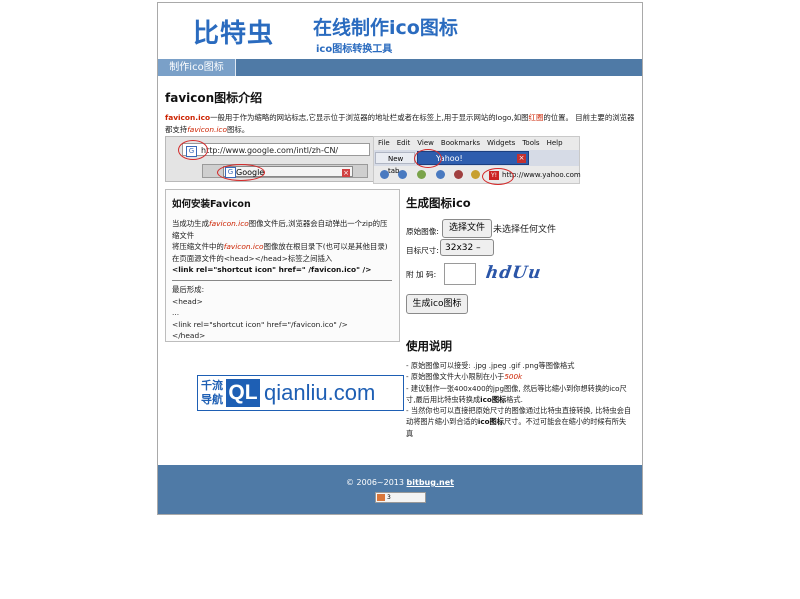 Image resolution: width=800 pixels, height=599 pixels. I want to click on qianliu-cn-line: 千流, so click(212, 385).